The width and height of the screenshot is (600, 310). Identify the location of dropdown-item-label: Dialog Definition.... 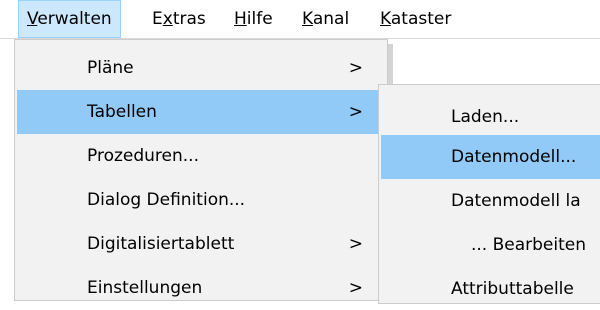
(166, 200).